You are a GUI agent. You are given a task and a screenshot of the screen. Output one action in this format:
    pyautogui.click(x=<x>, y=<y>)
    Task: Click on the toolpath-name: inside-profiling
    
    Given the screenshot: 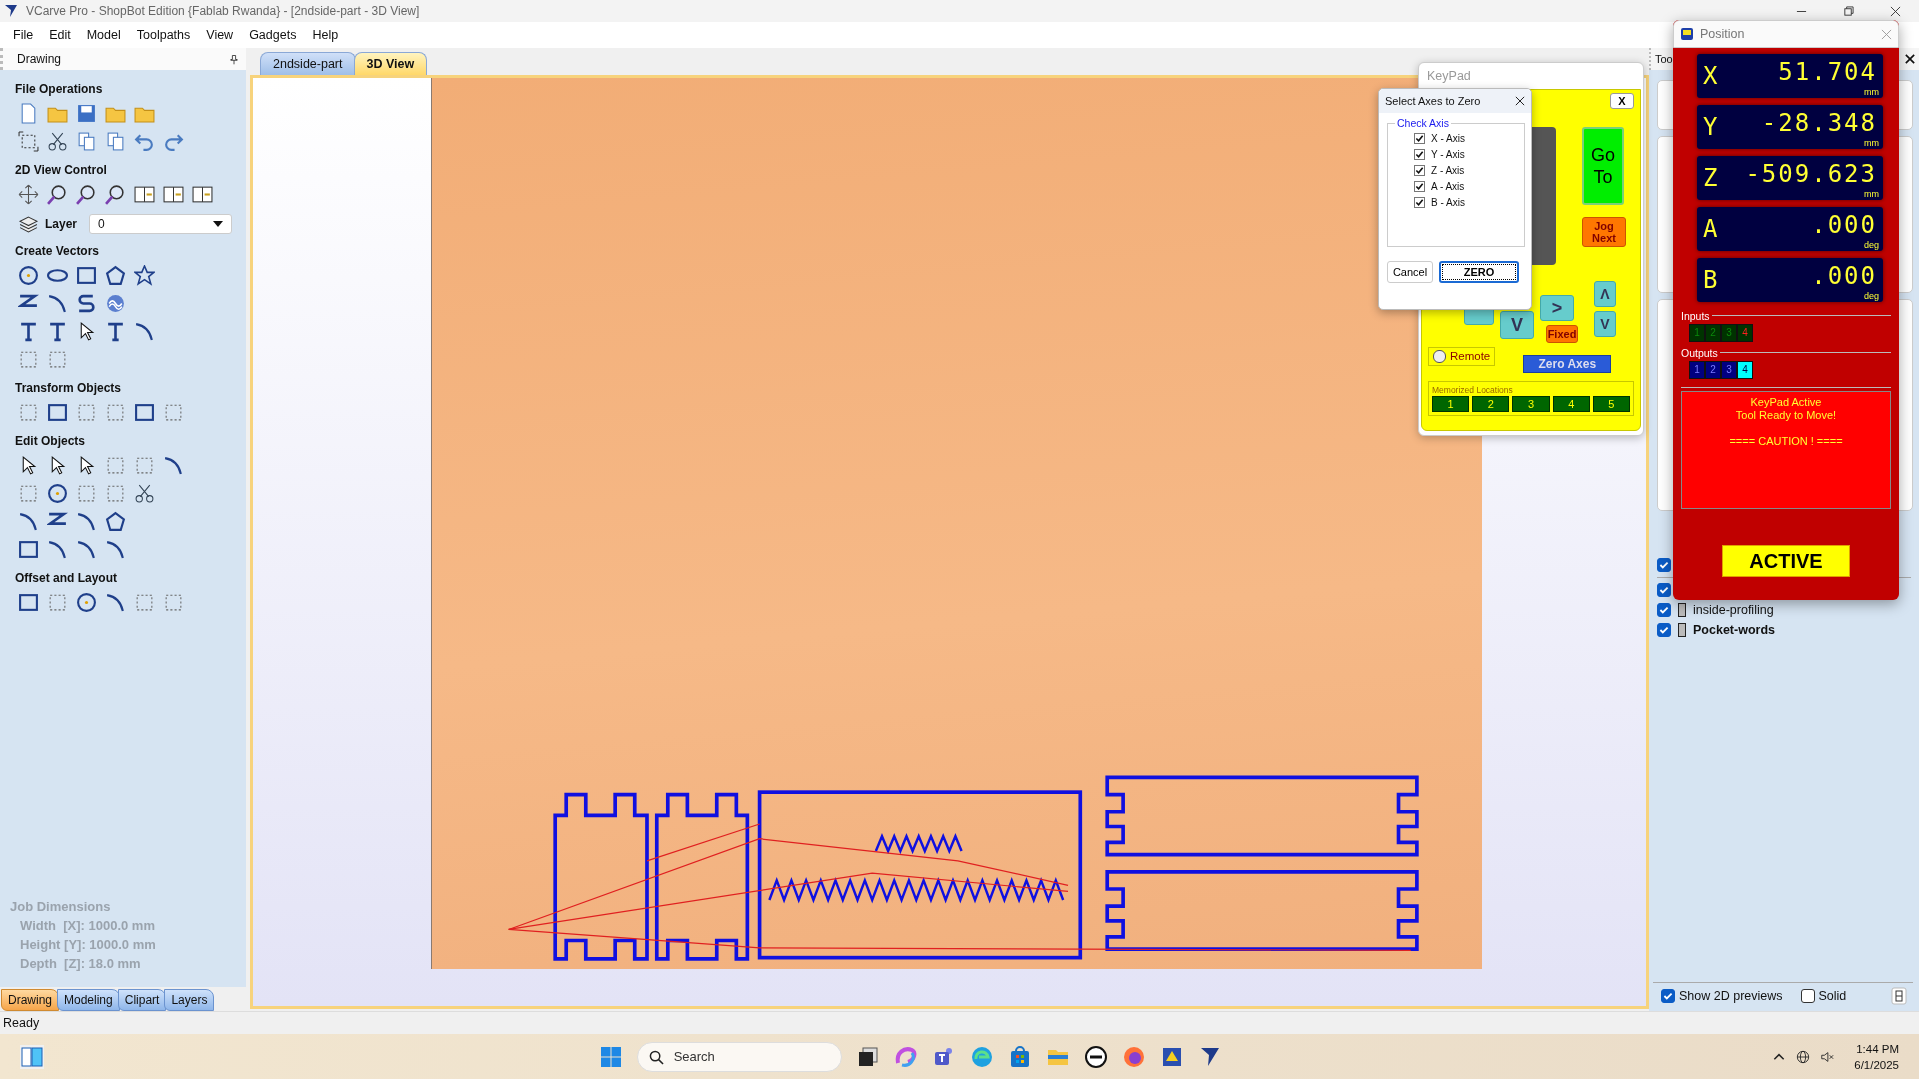 What is the action you would take?
    pyautogui.click(x=1733, y=610)
    